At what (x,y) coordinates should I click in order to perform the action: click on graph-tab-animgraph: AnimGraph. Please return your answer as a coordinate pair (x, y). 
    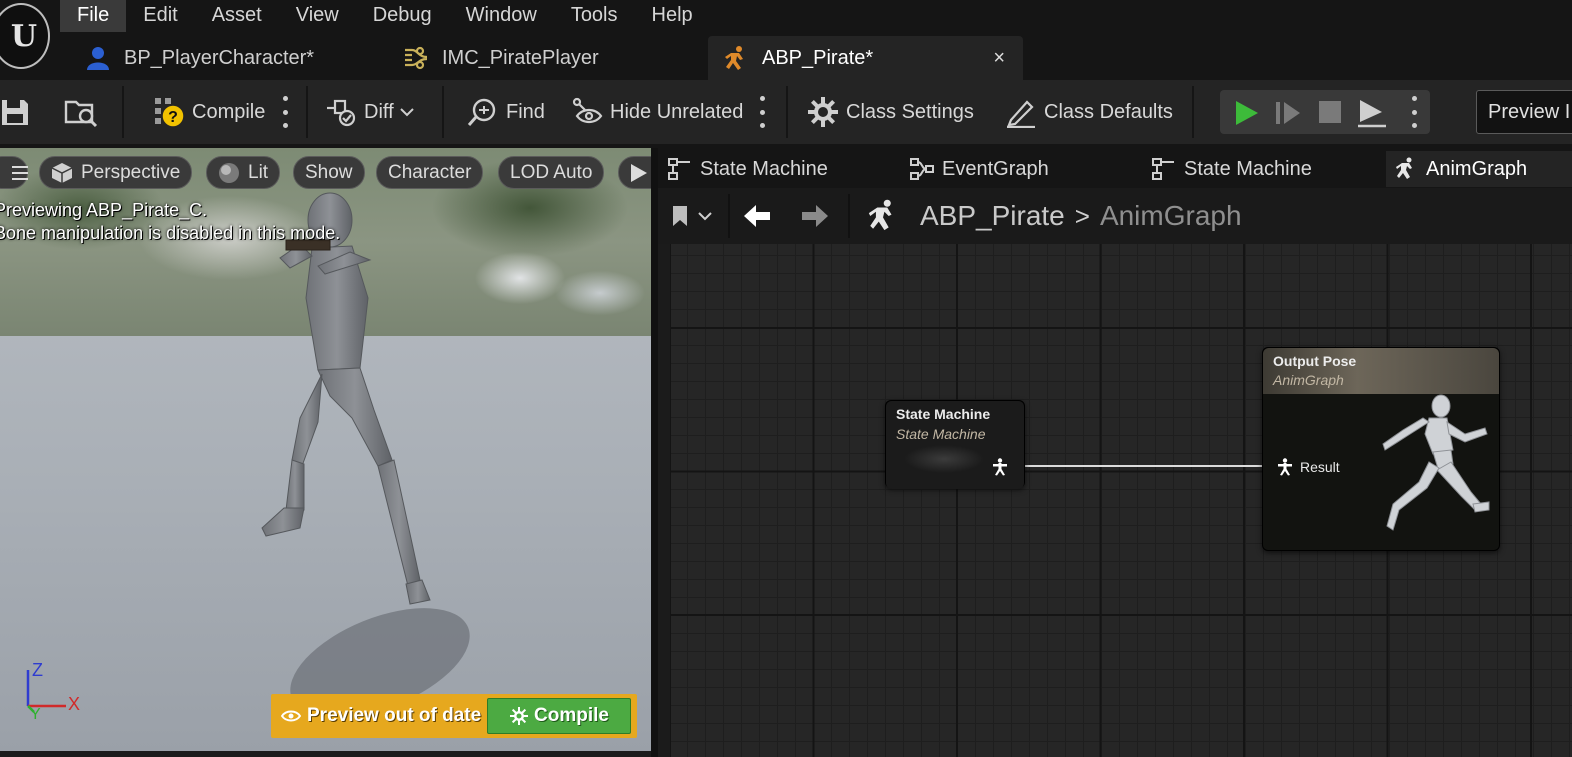
    Looking at the image, I should click on (1479, 169).